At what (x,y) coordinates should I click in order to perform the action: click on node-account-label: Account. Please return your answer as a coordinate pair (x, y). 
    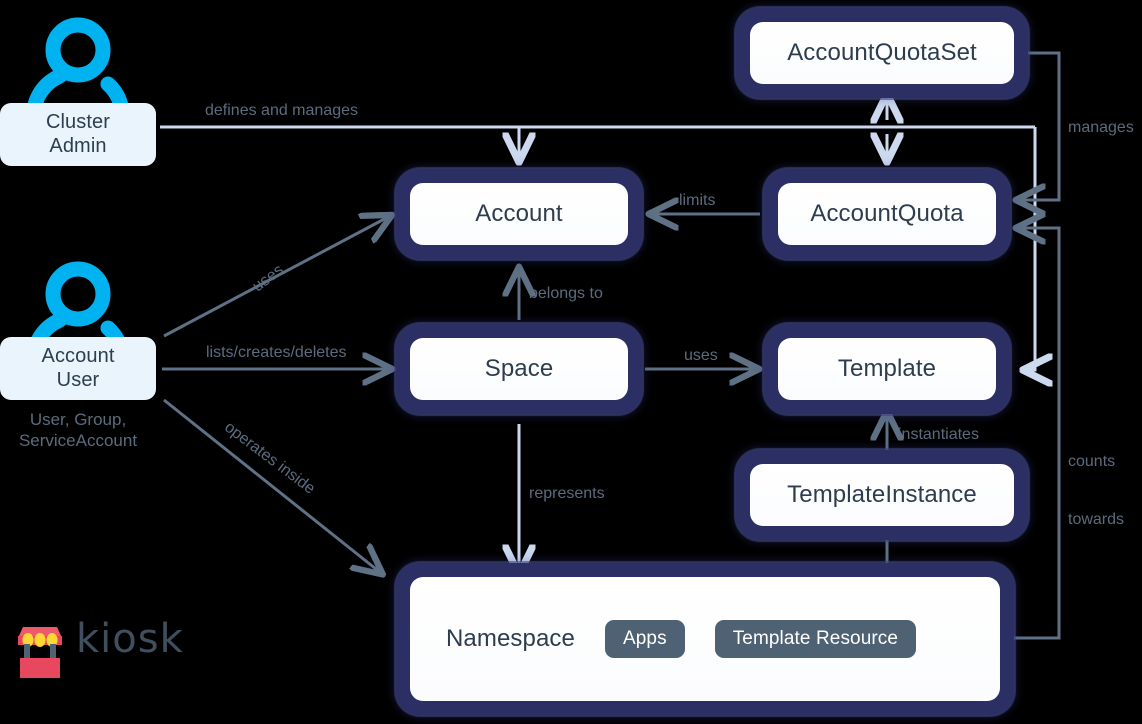
    Looking at the image, I should click on (519, 214).